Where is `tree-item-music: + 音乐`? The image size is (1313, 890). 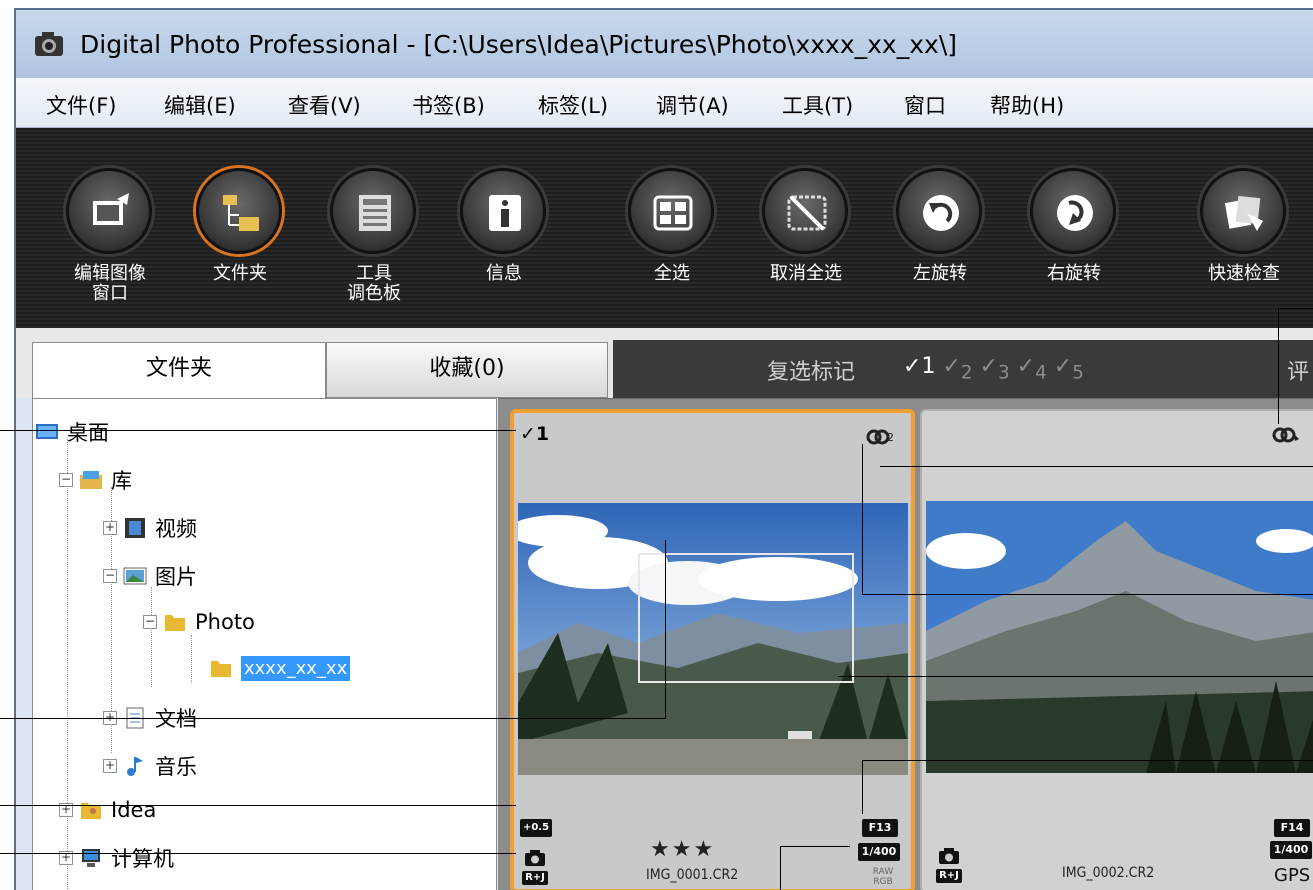 tree-item-music: + 音乐 is located at coordinates (150, 767).